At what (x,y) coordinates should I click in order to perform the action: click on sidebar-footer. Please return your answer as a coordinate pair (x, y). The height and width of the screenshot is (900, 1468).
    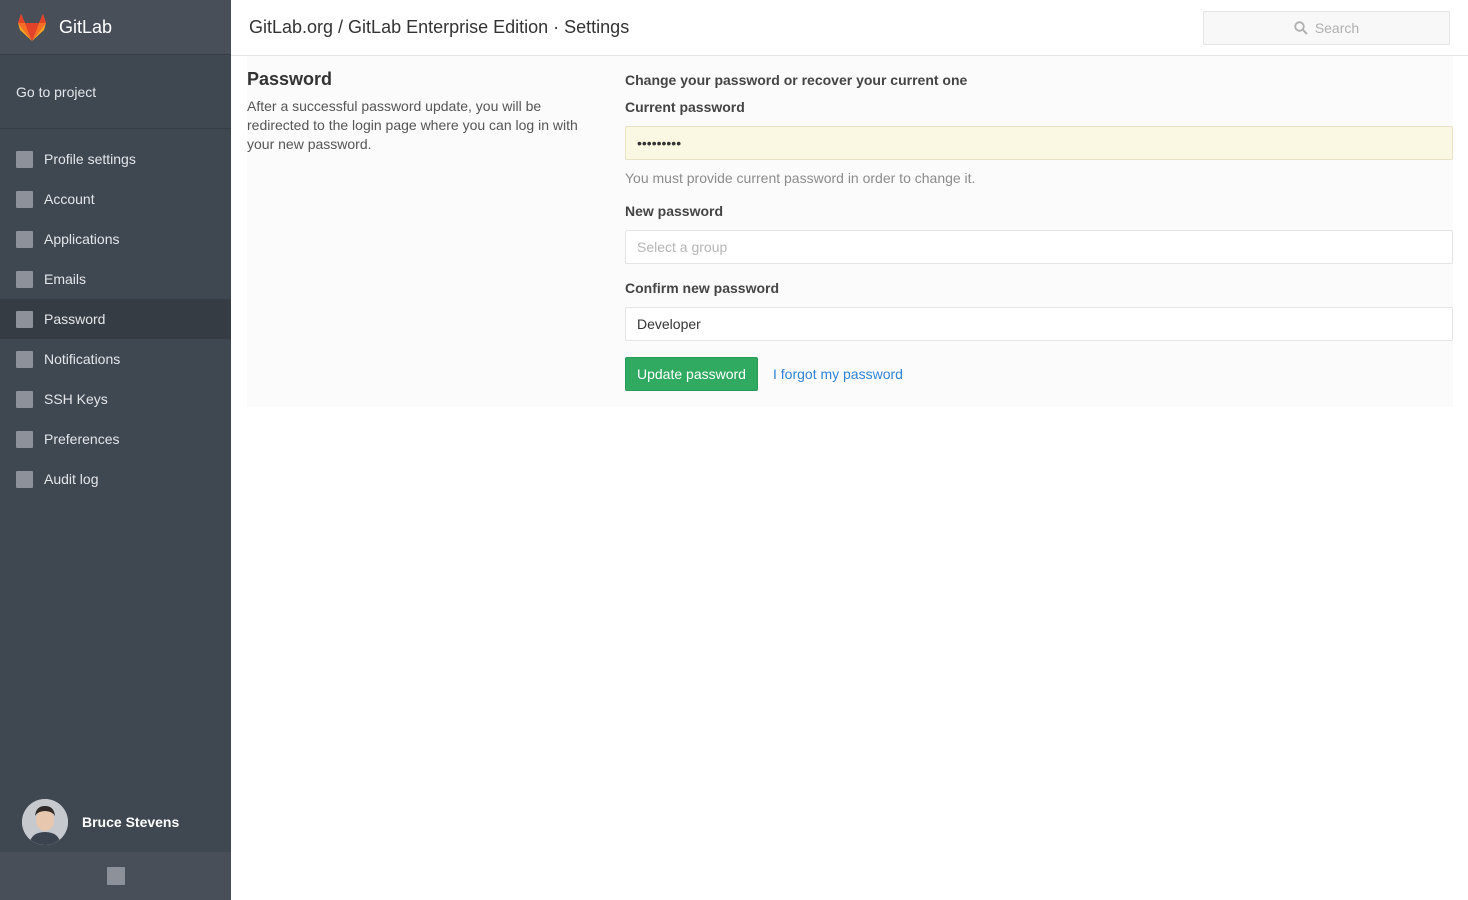
    Looking at the image, I should click on (115, 876).